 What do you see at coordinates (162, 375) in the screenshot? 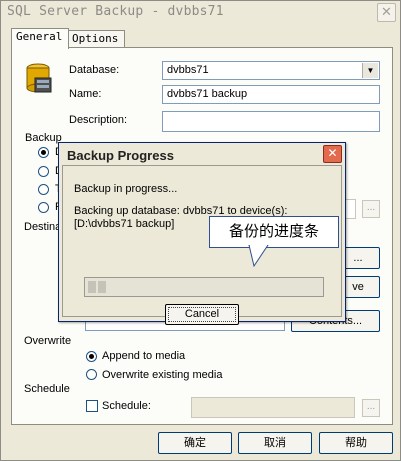
I see `overwrite-existing-label: Overwrite existing media` at bounding box center [162, 375].